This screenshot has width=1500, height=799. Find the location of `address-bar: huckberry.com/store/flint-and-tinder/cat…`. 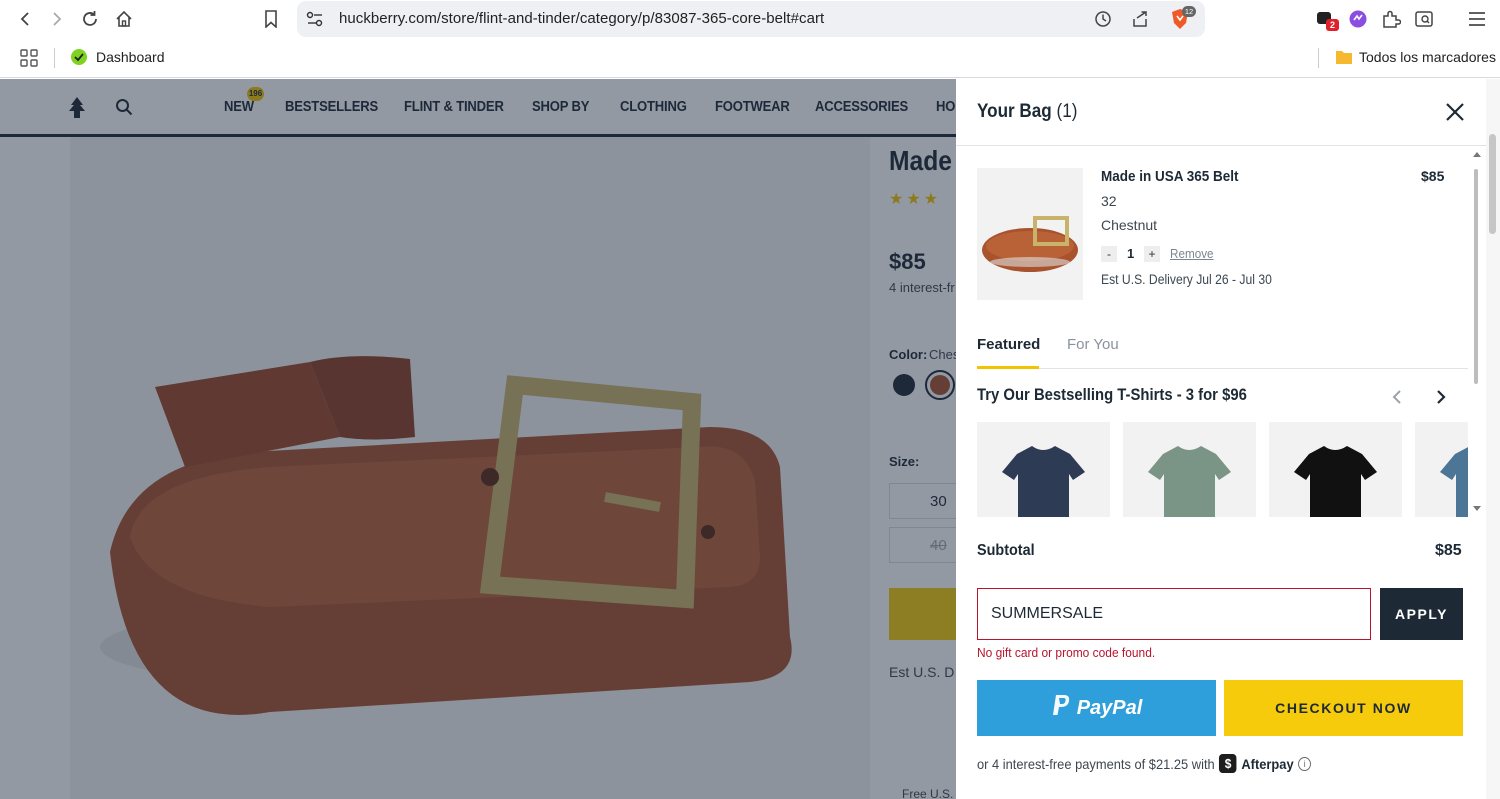

address-bar: huckberry.com/store/flint-and-tinder/cat… is located at coordinates (751, 19).